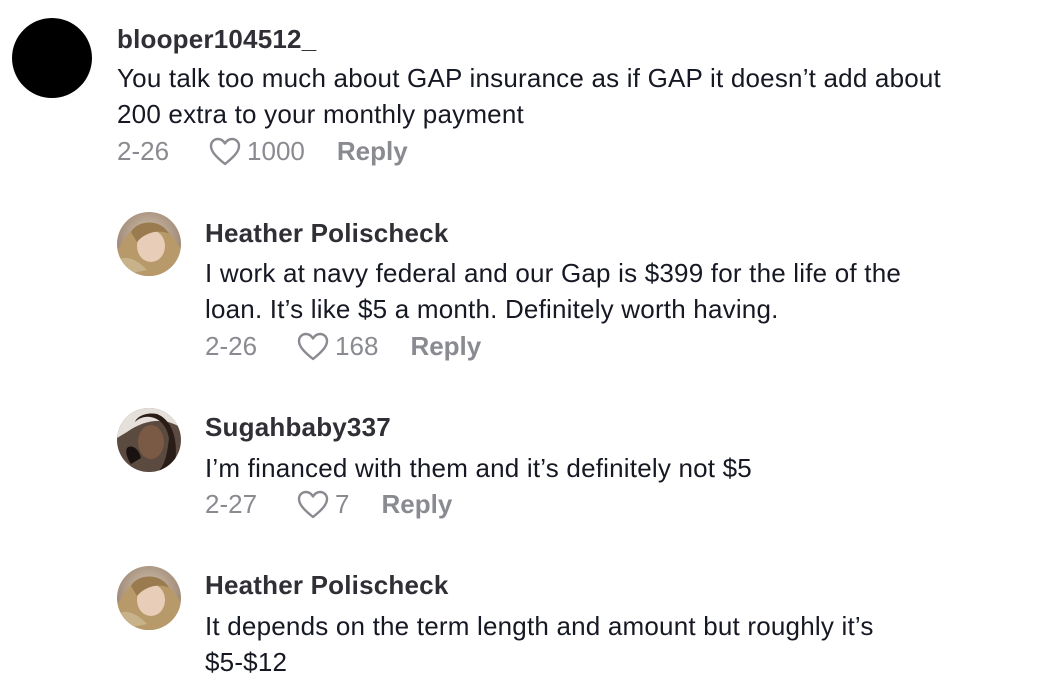 This screenshot has height=688, width=1052. I want to click on comment-date: 2-27, so click(231, 504).